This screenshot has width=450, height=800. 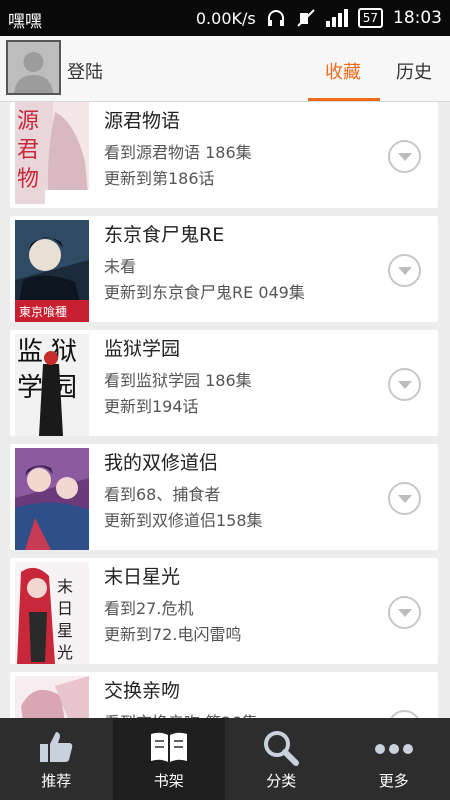 I want to click on tab-favorites: 收藏, so click(x=343, y=71).